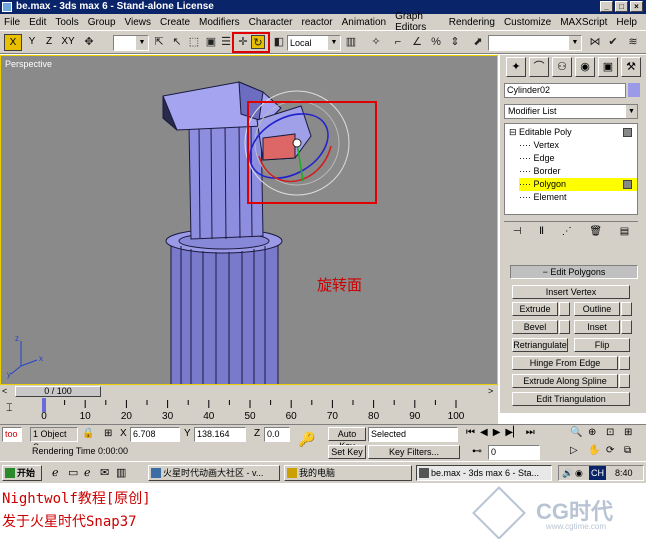  What do you see at coordinates (565, 381) in the screenshot?
I see `extrude-along-spline-button: Extrude Along Spline` at bounding box center [565, 381].